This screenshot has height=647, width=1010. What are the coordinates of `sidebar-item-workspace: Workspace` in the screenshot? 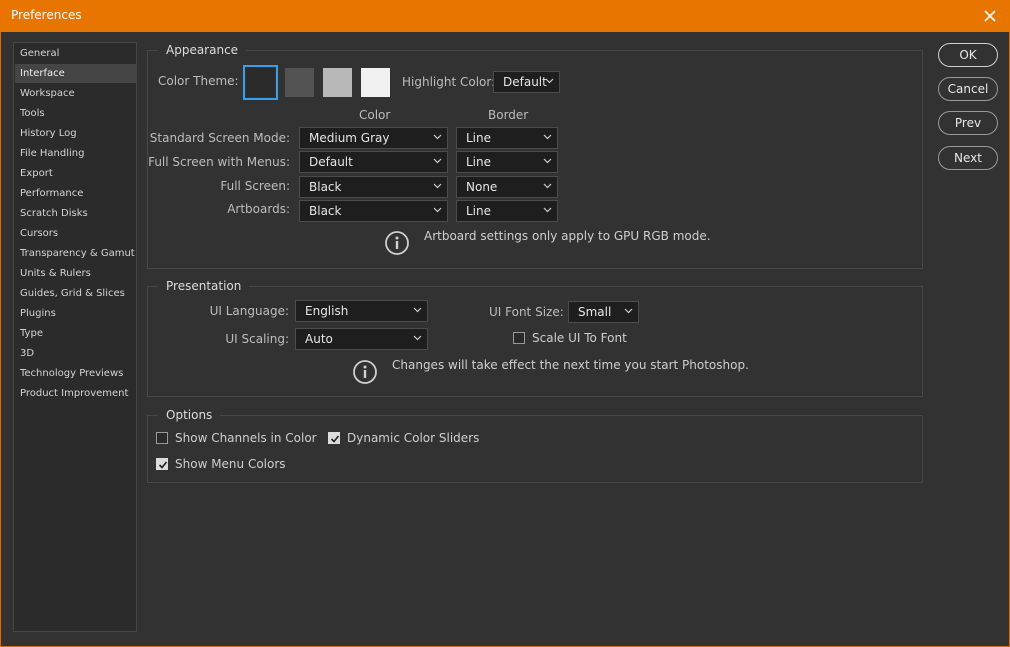 It's located at (76, 93).